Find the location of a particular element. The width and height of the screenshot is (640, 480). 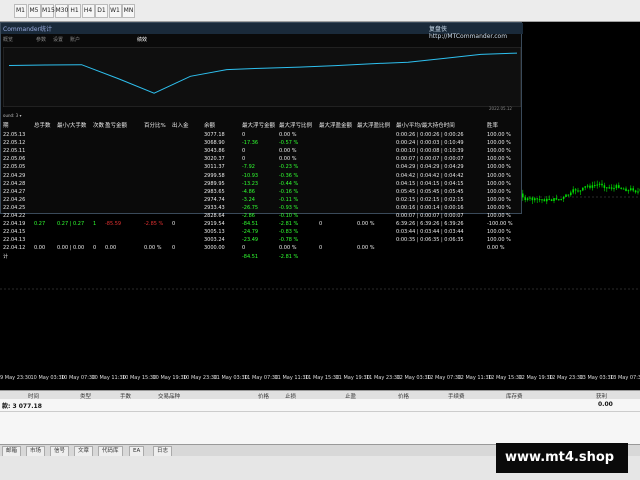

table-cell: 22.04.12 is located at coordinates (14, 248).